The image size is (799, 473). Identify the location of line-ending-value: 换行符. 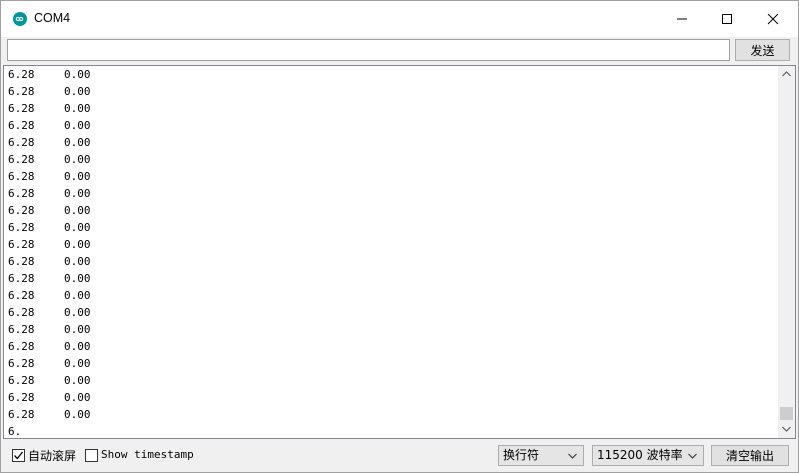
(521, 455).